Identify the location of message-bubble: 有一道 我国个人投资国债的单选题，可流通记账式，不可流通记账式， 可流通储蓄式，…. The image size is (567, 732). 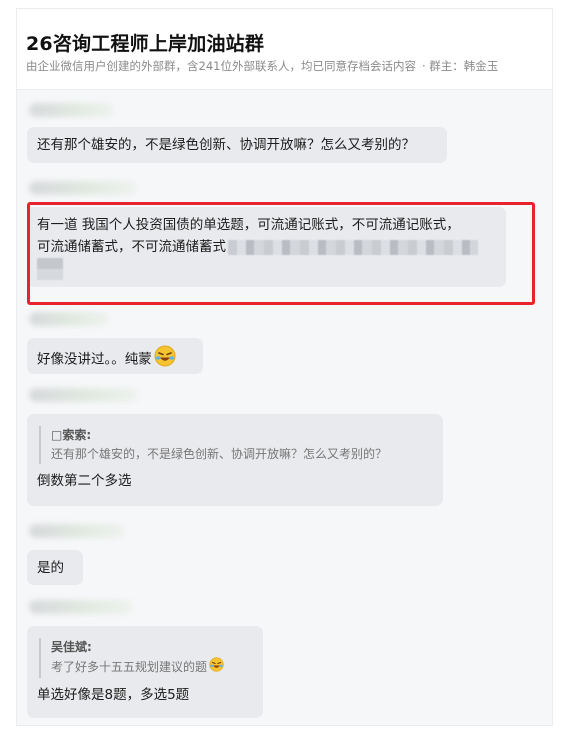
(266, 247).